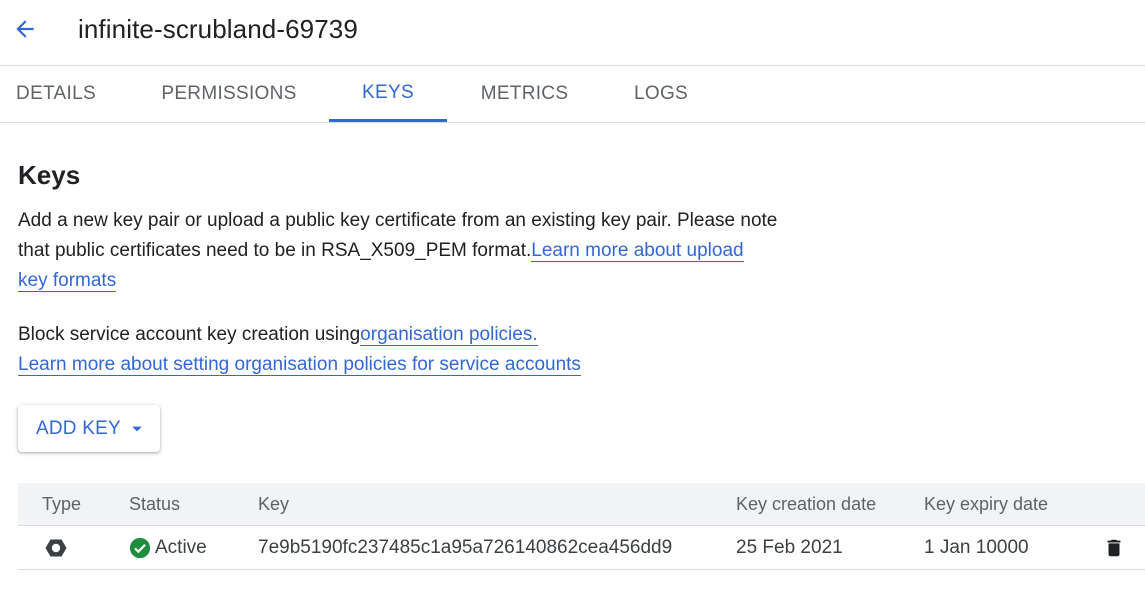 The height and width of the screenshot is (601, 1145). What do you see at coordinates (181, 547) in the screenshot?
I see `status-text: Active` at bounding box center [181, 547].